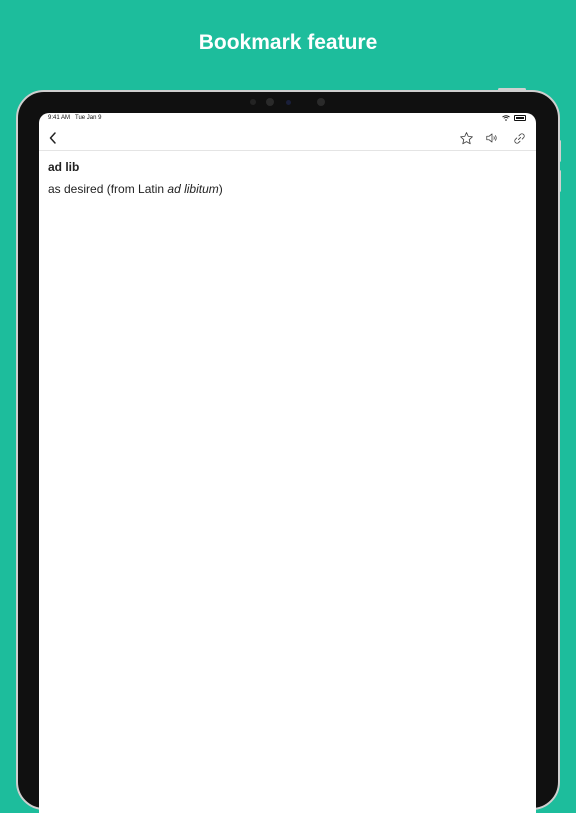  Describe the element at coordinates (287, 119) in the screenshot. I see `status-bar: 9:41 AM Tue Jan 9` at that location.